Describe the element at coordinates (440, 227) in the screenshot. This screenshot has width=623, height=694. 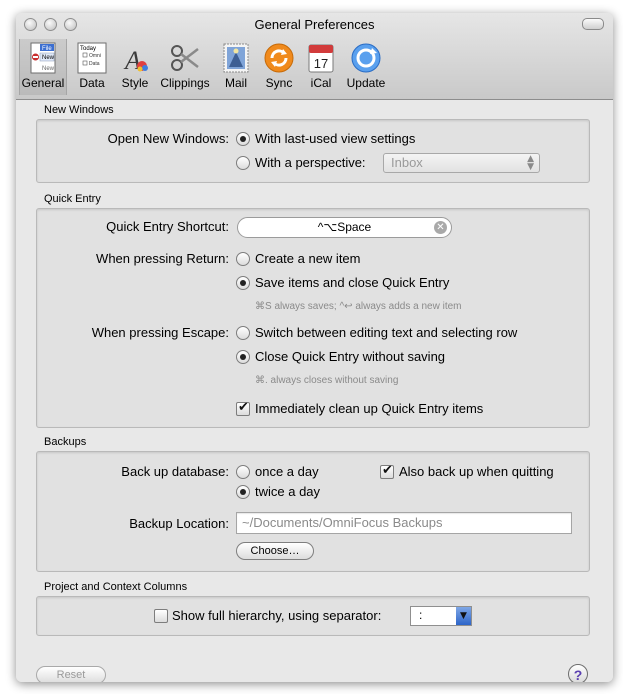
I see `clear-shortcut-icon: ✕` at that location.